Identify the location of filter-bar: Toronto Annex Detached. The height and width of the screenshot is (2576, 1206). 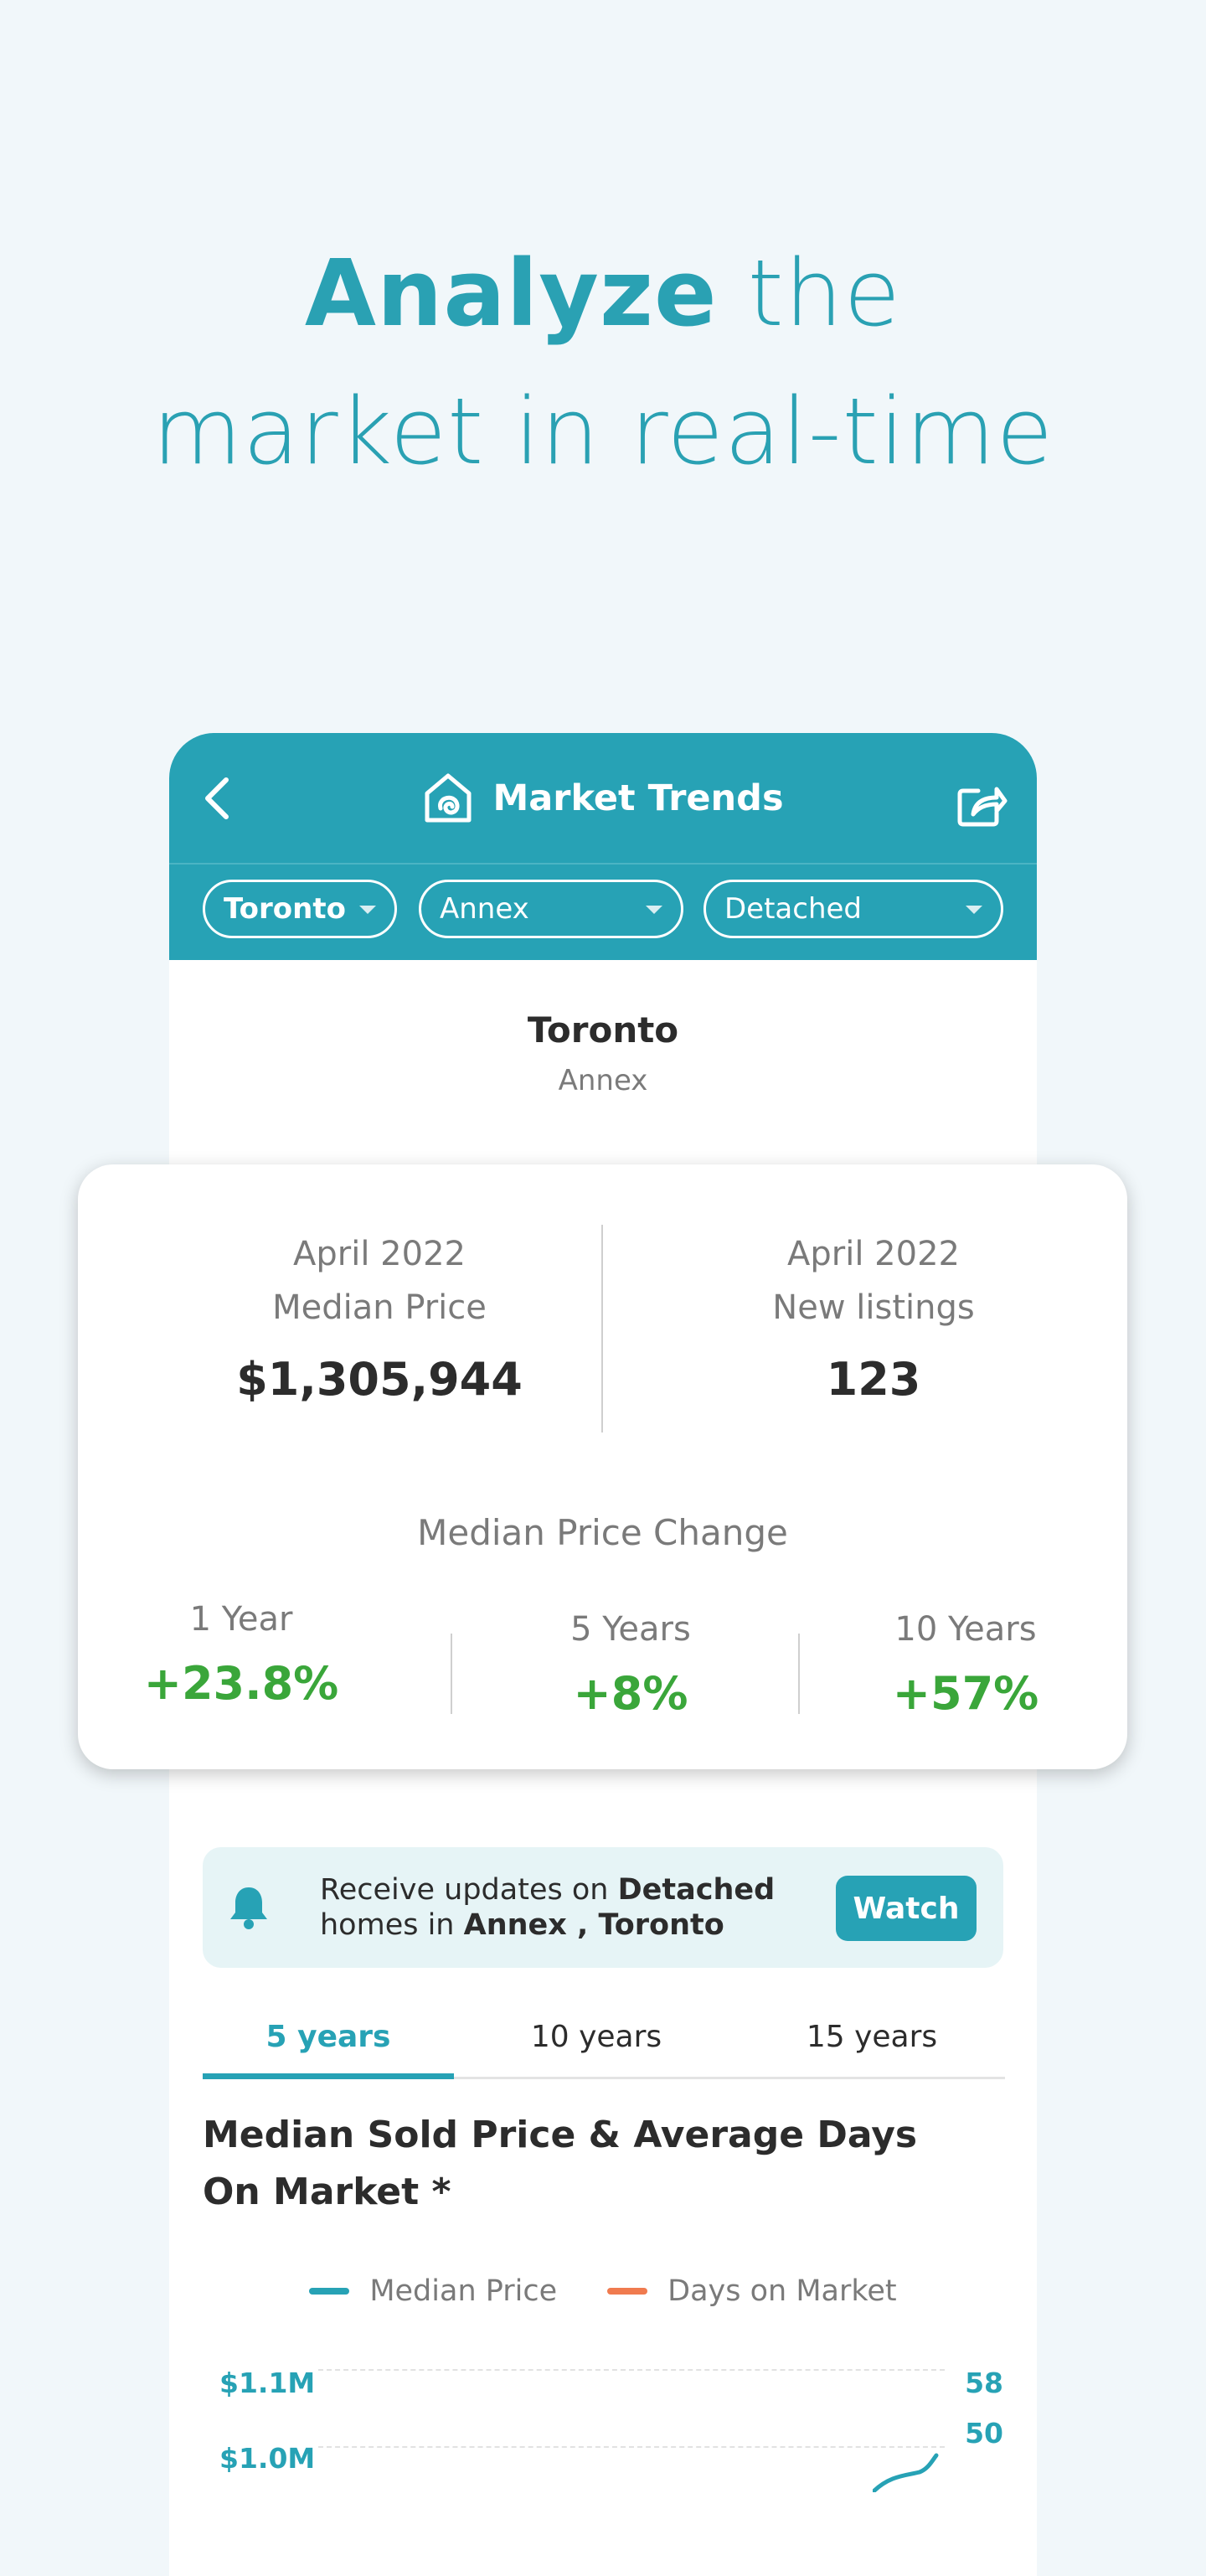
(603, 912).